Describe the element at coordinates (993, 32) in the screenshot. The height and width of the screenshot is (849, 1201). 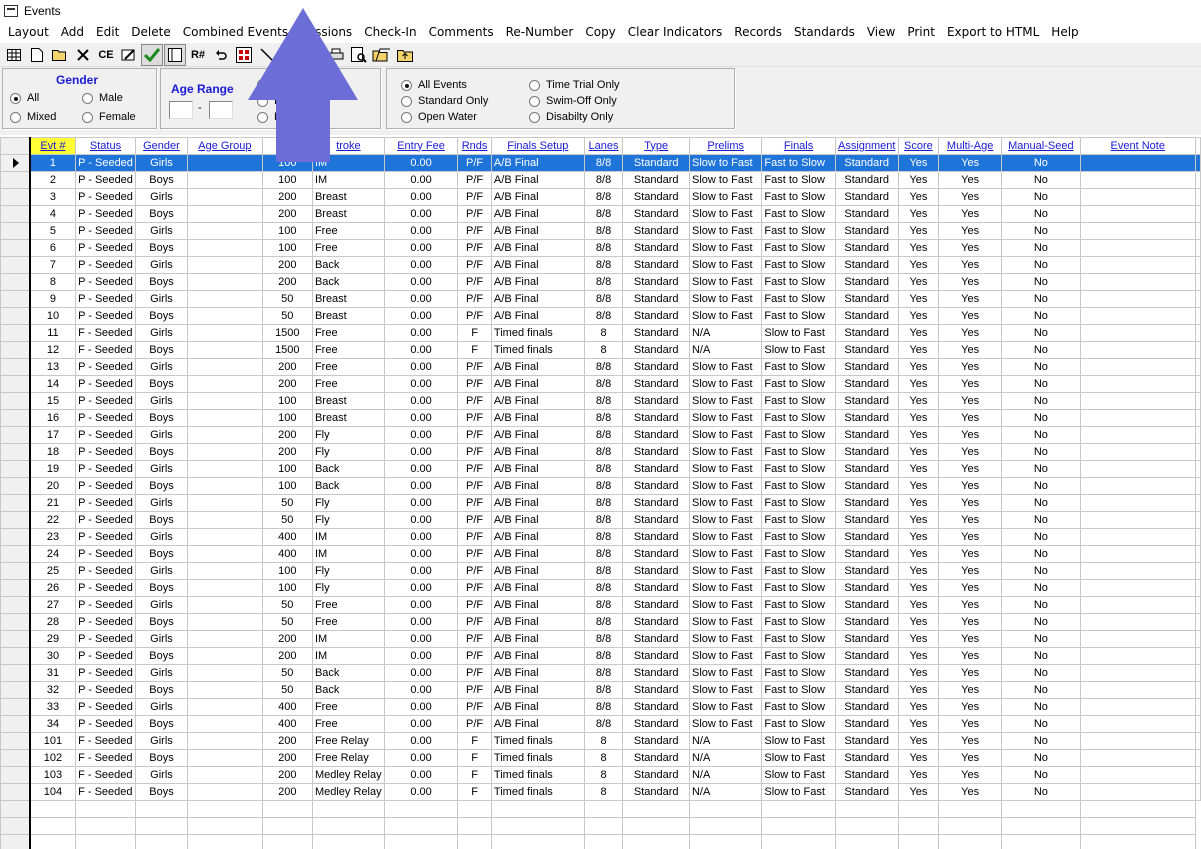
I see `menu-export-to-html: Export to HTML` at that location.